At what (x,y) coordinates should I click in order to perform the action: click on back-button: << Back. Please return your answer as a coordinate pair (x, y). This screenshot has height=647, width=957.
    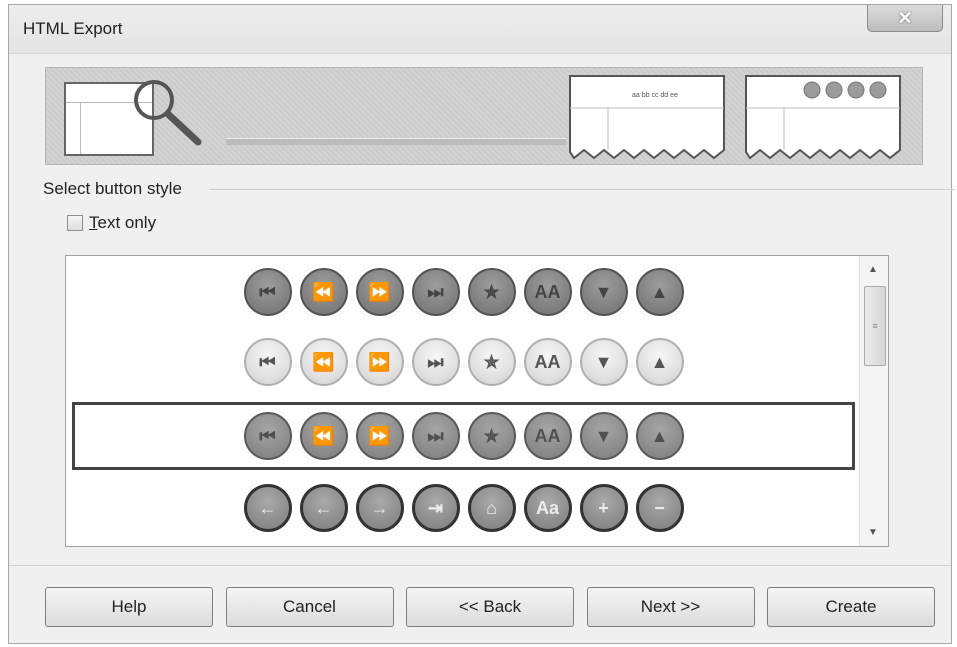
    Looking at the image, I should click on (490, 607).